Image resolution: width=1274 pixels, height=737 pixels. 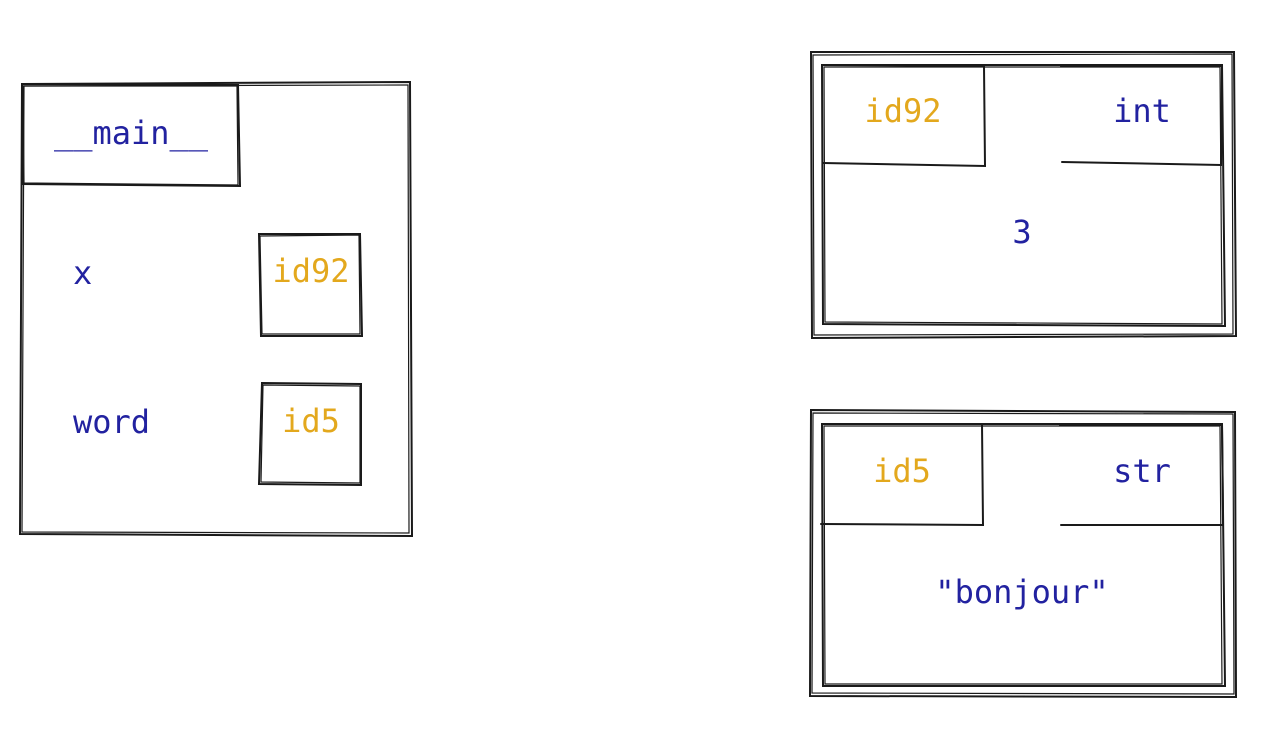 What do you see at coordinates (1142, 111) in the screenshot?
I see `object-int-type: int` at bounding box center [1142, 111].